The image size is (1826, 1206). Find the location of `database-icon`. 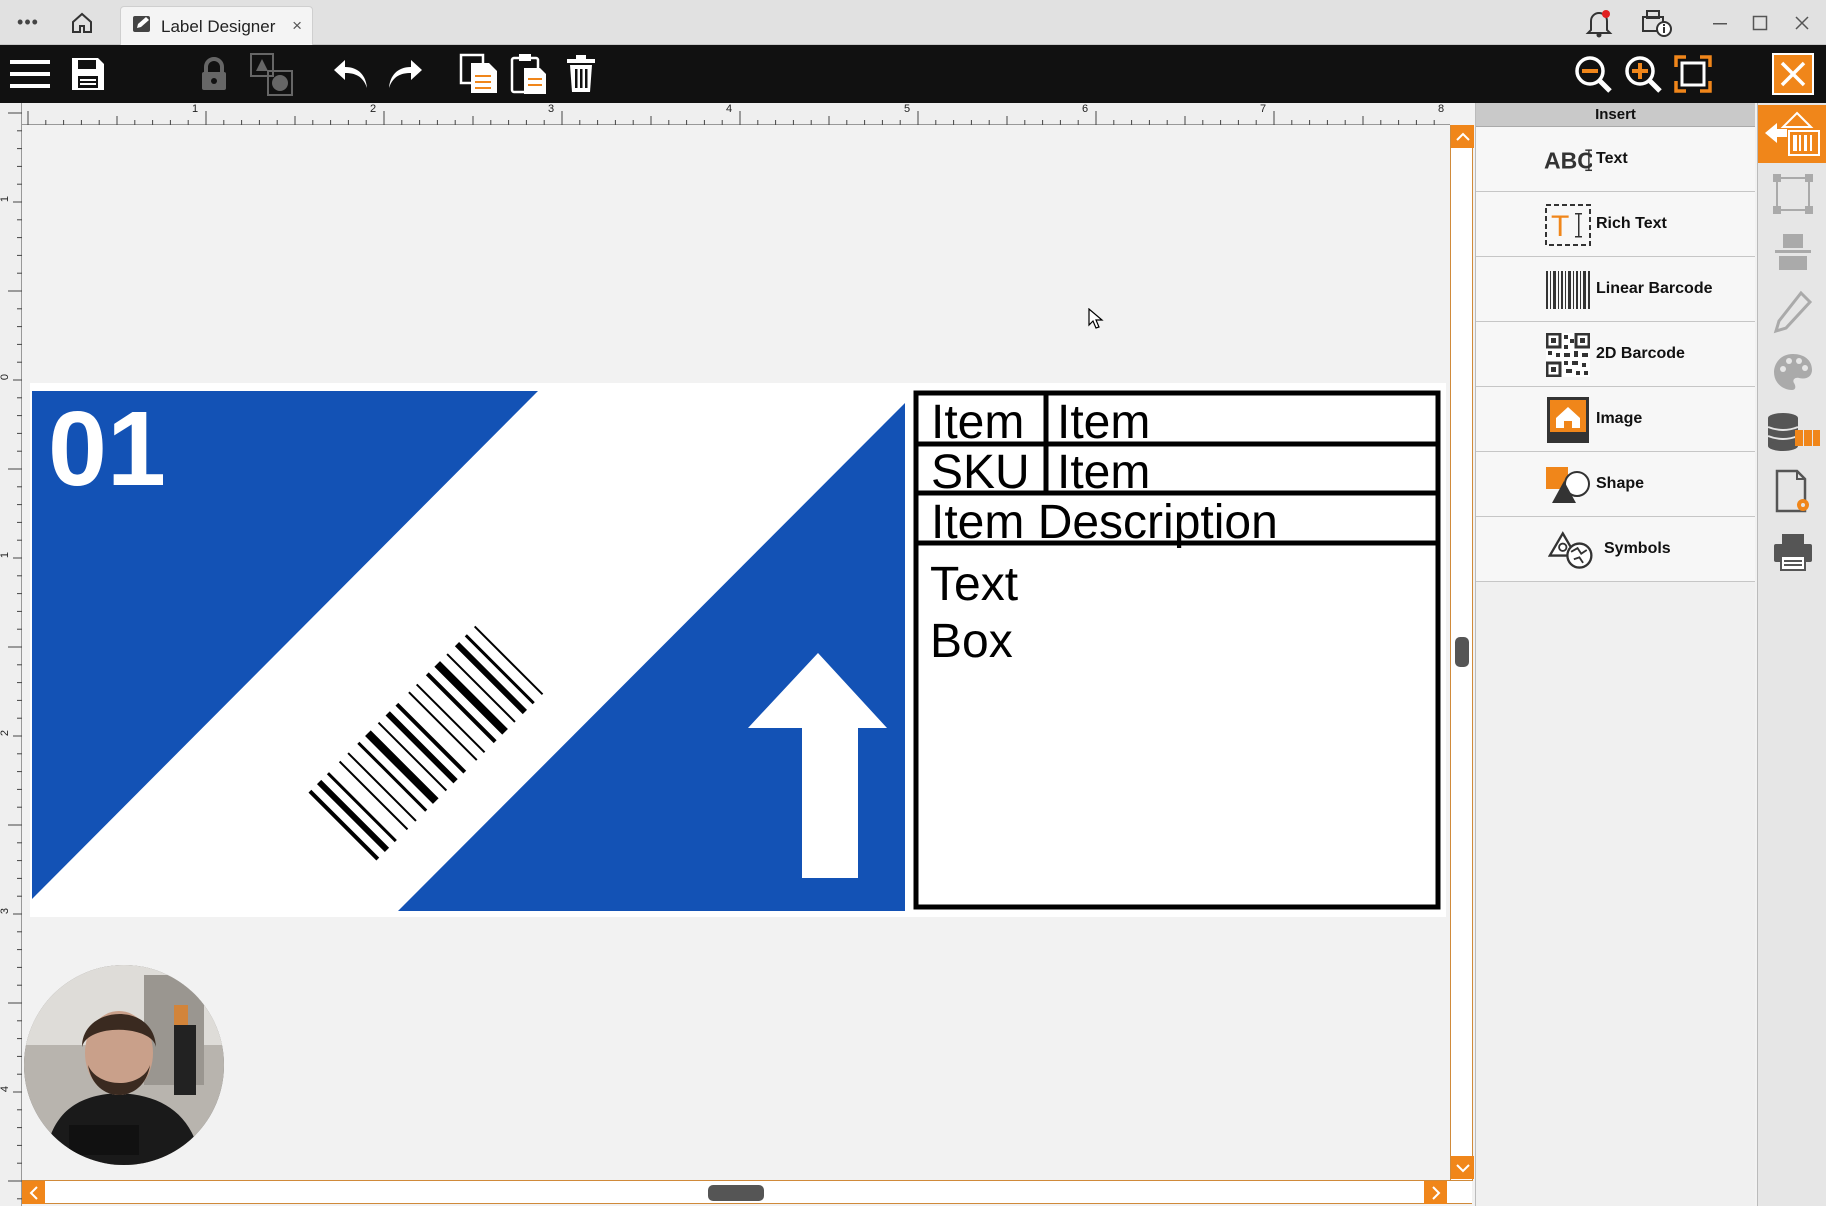

database-icon is located at coordinates (1792, 432).